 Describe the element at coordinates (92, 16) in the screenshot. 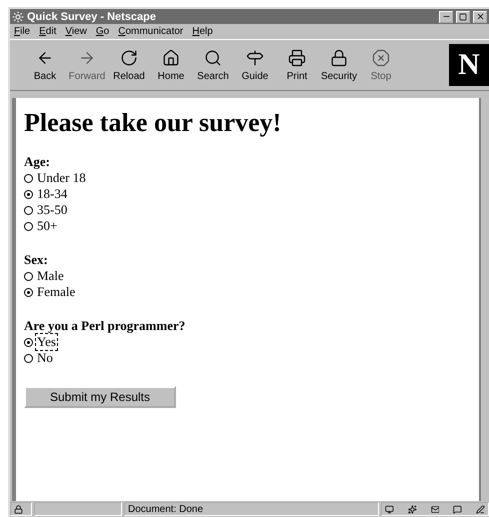

I see `window-title: Quick Survey - Netscape` at that location.